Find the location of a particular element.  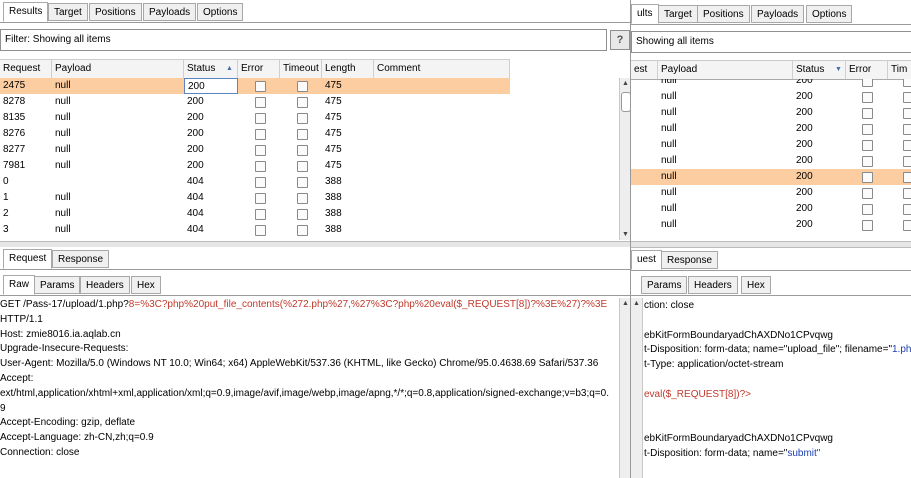

tab-params: Params is located at coordinates (57, 285).